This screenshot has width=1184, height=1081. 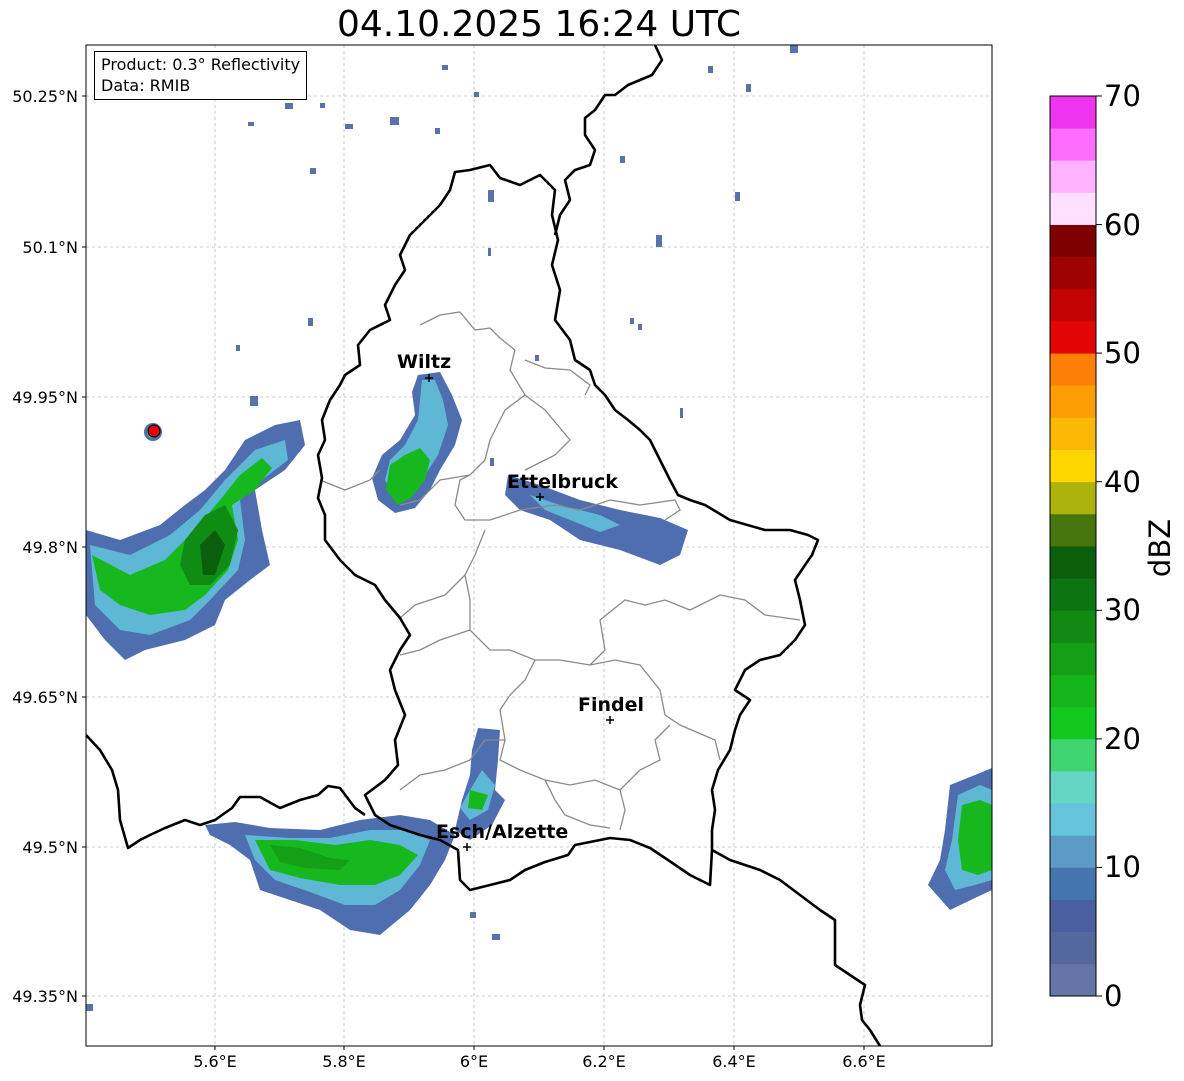 What do you see at coordinates (1122, 546) in the screenshot?
I see `colorbar-tick-labels: 0 10 20 30 40 50 60 70` at bounding box center [1122, 546].